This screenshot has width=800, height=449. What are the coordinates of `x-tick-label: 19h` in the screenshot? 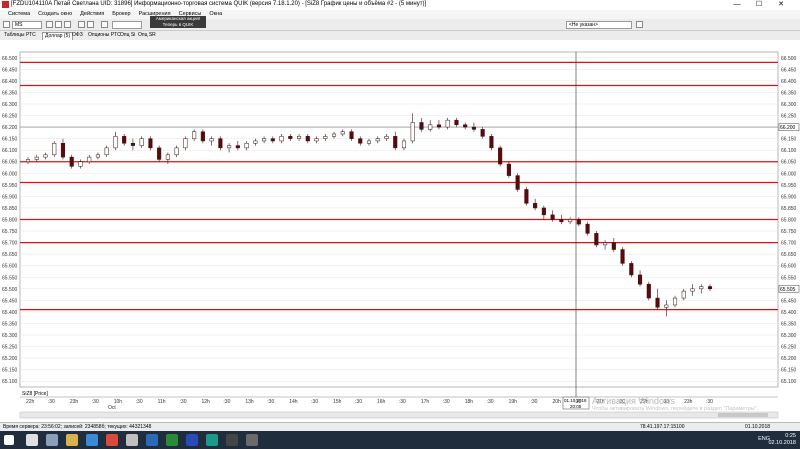 It's located at (513, 402).